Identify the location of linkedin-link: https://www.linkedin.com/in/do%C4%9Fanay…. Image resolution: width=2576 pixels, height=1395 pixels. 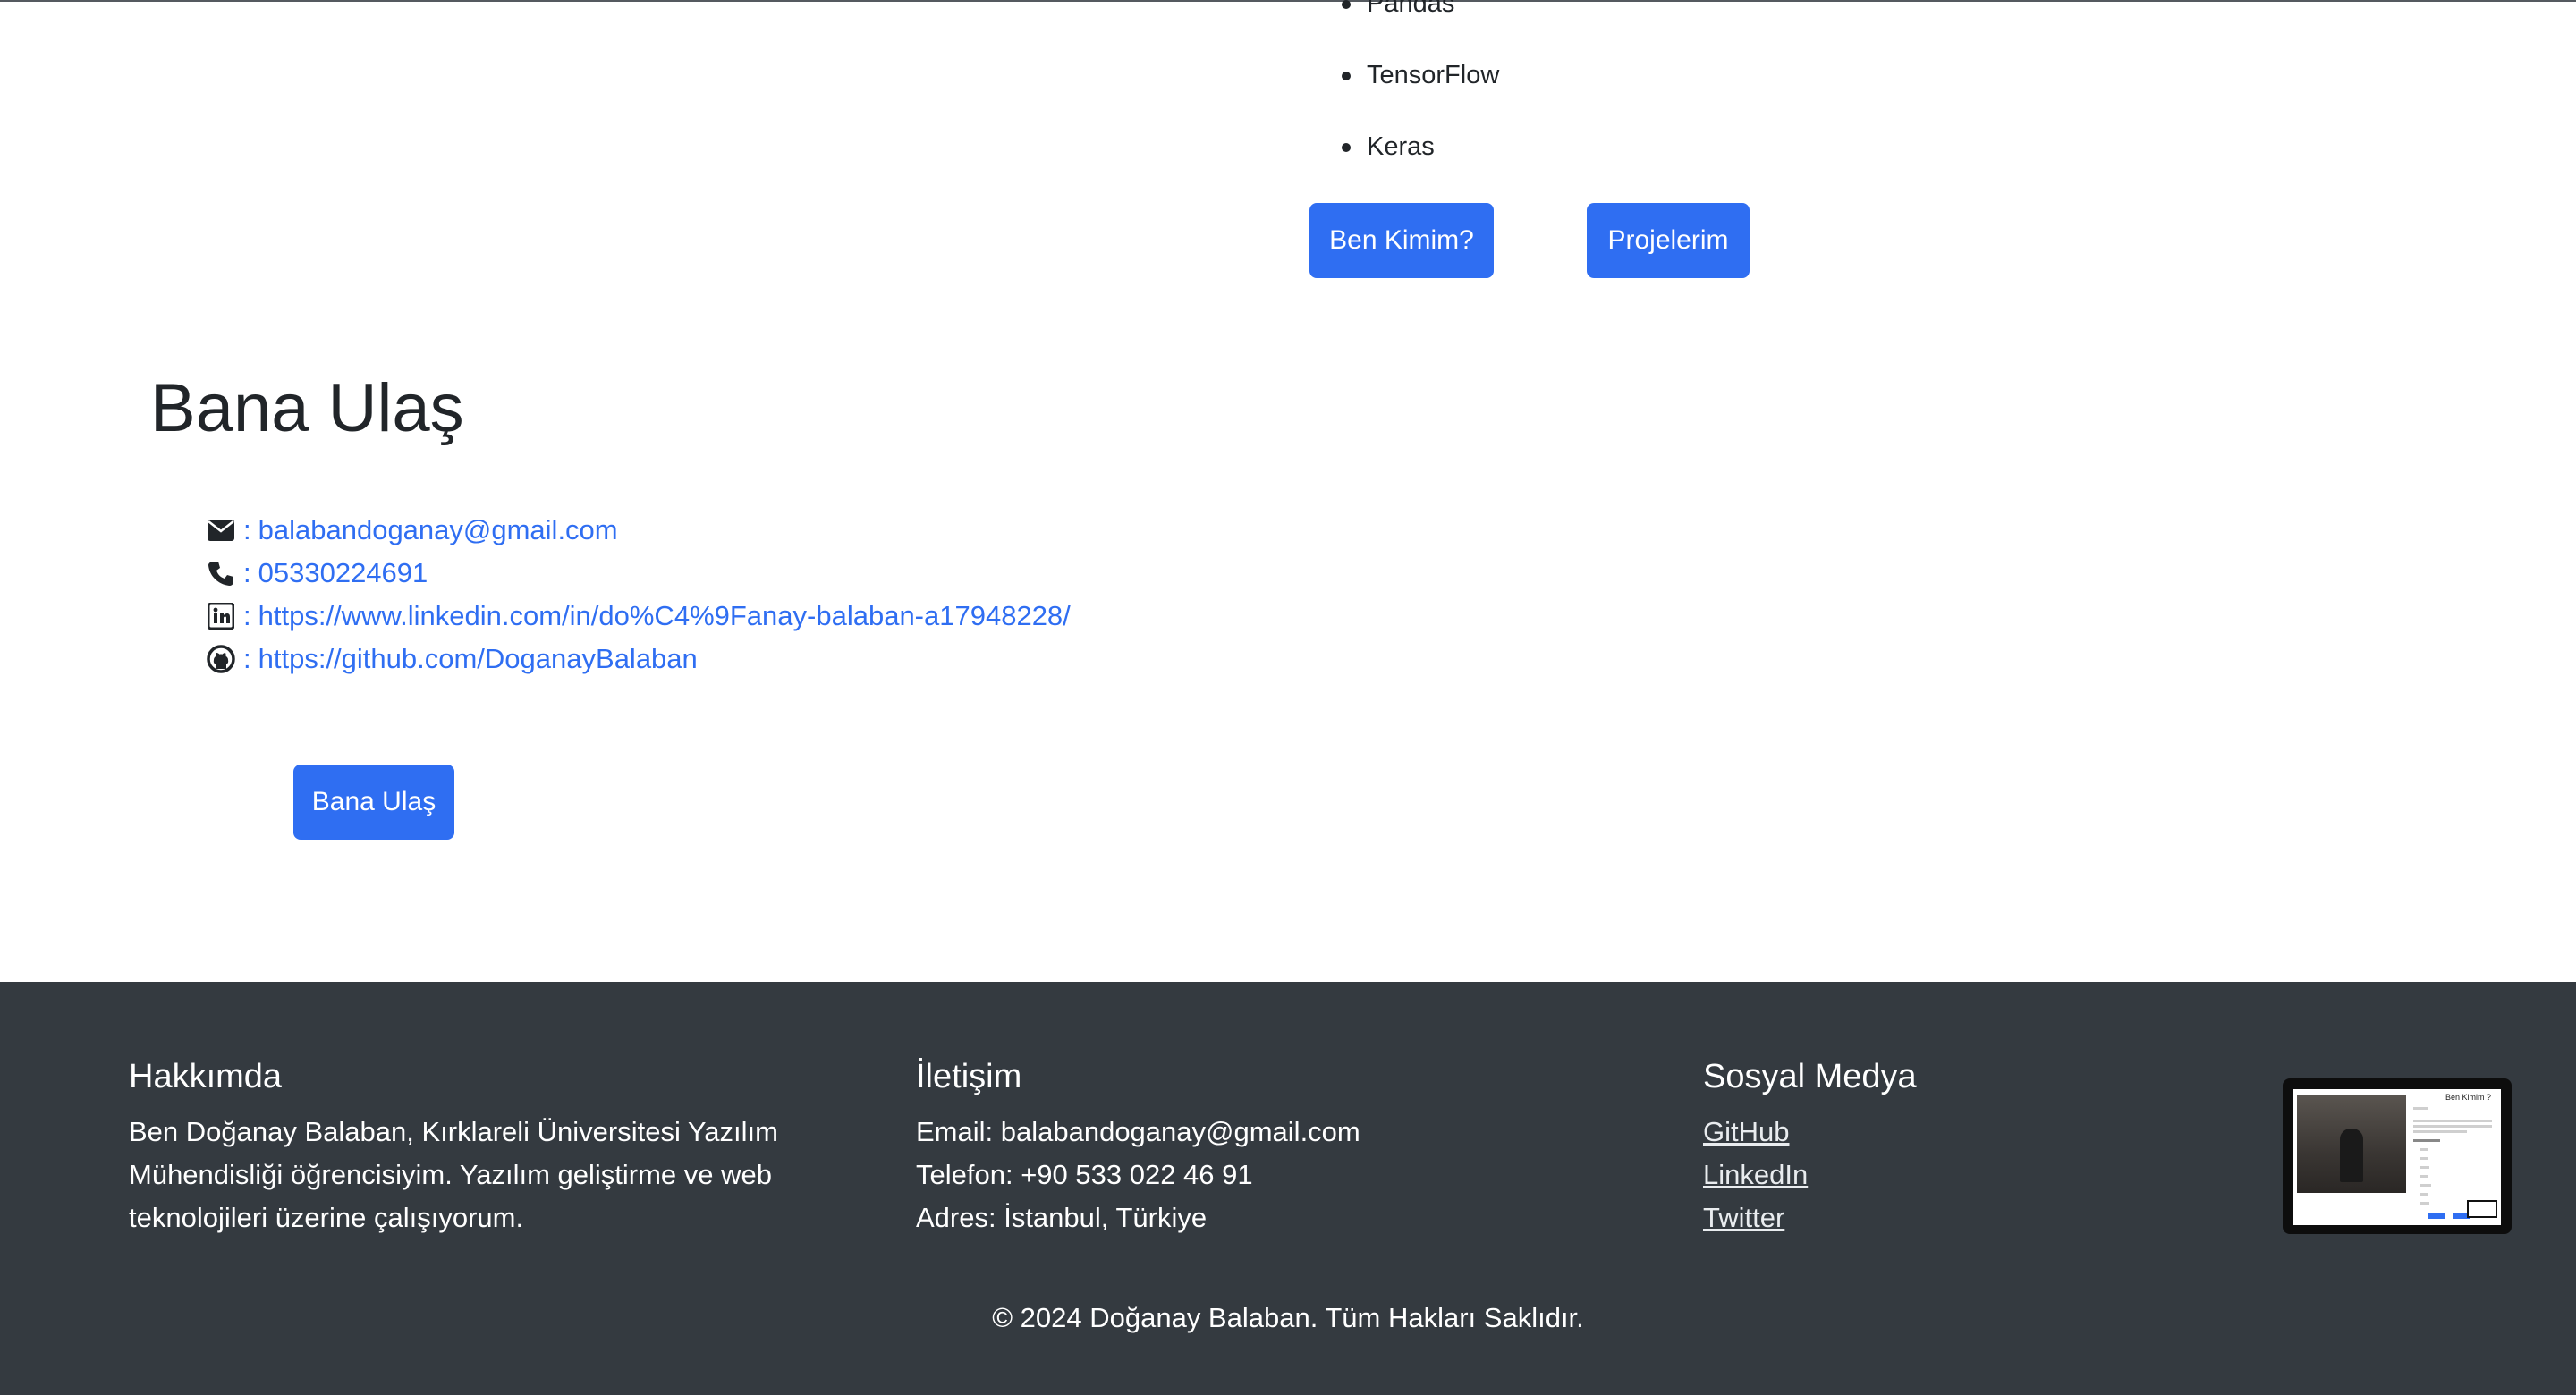
(664, 616).